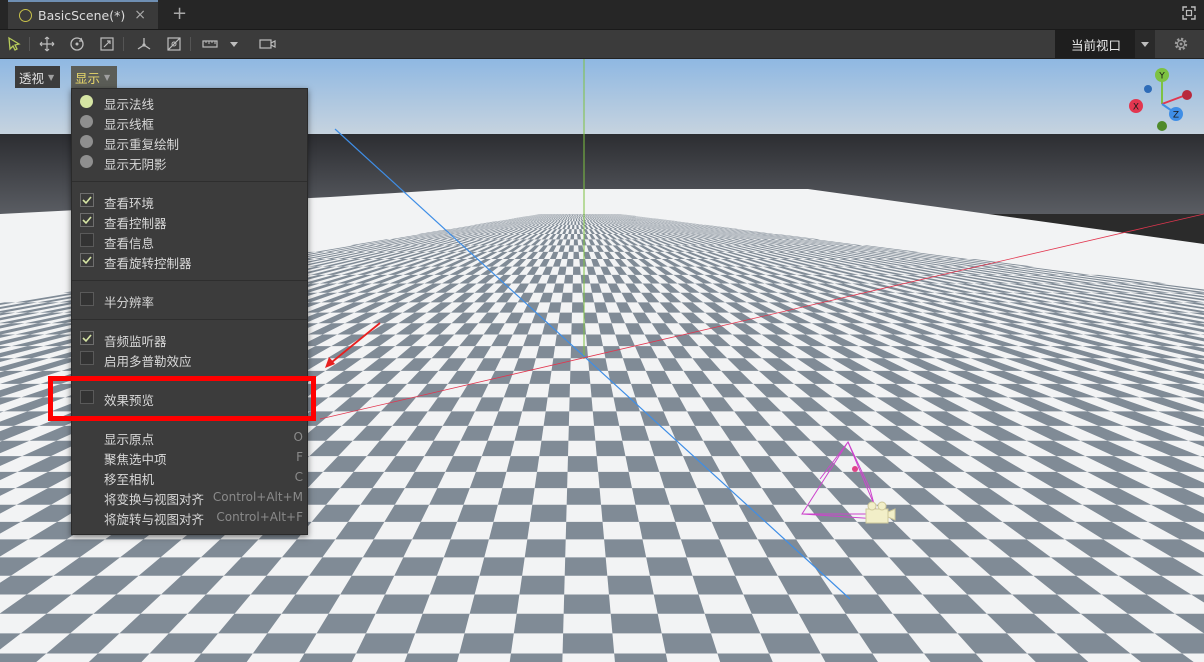  What do you see at coordinates (182, 398) in the screenshot?
I see `highlight-box-effect-preview` at bounding box center [182, 398].